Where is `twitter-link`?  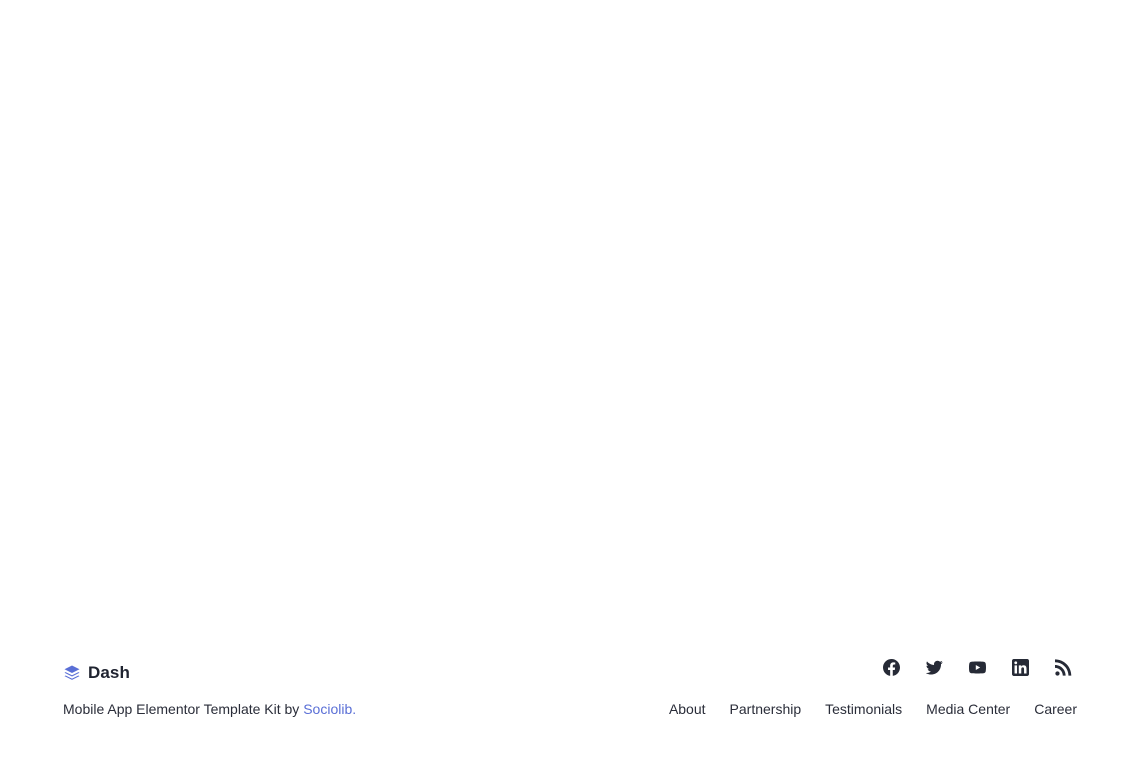
twitter-link is located at coordinates (934, 667).